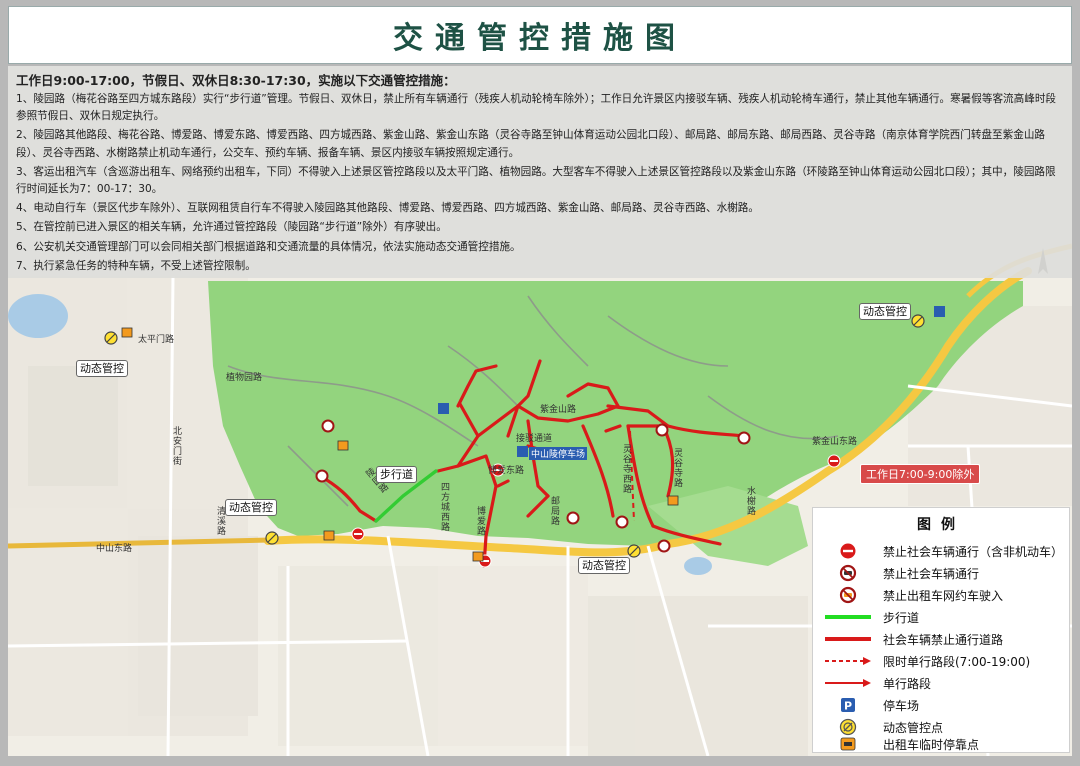  I want to click on walkway-line-icon, so click(848, 617).